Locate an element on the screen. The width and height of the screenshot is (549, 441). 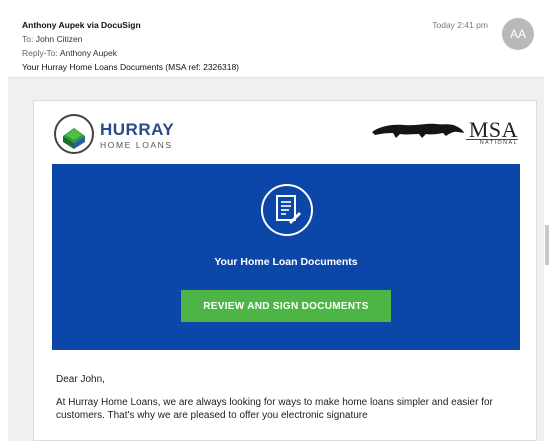
hurray-wordmark: HURRAY is located at coordinates (137, 129).